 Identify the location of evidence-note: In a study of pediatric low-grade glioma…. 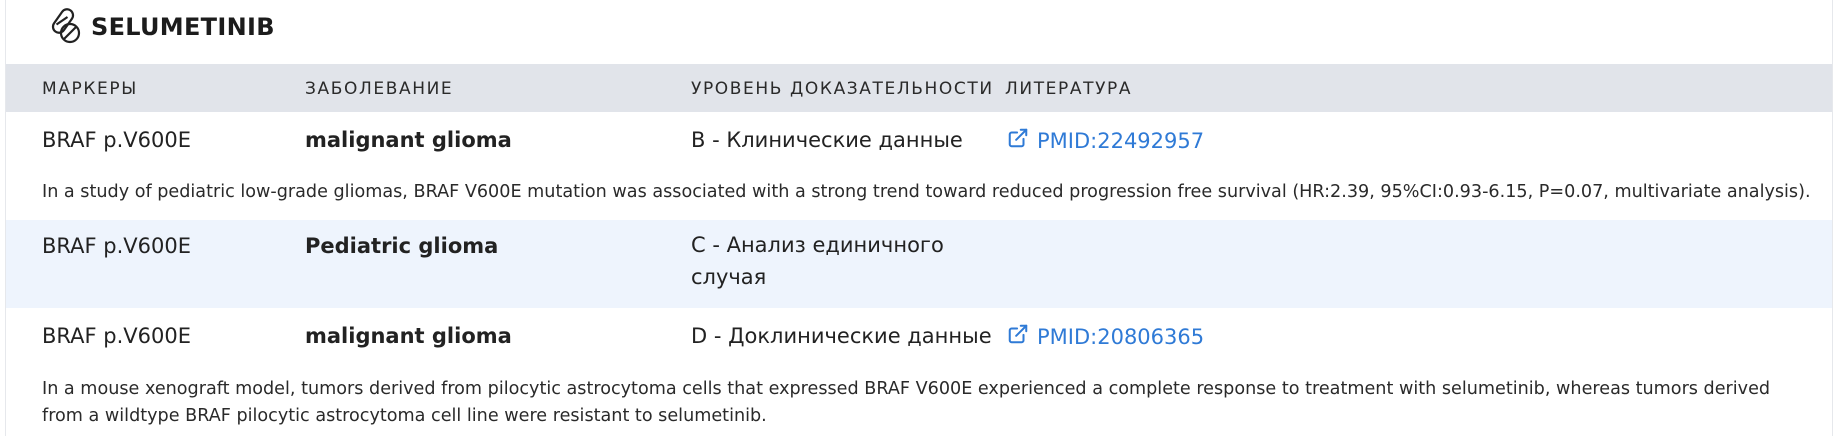
(926, 192).